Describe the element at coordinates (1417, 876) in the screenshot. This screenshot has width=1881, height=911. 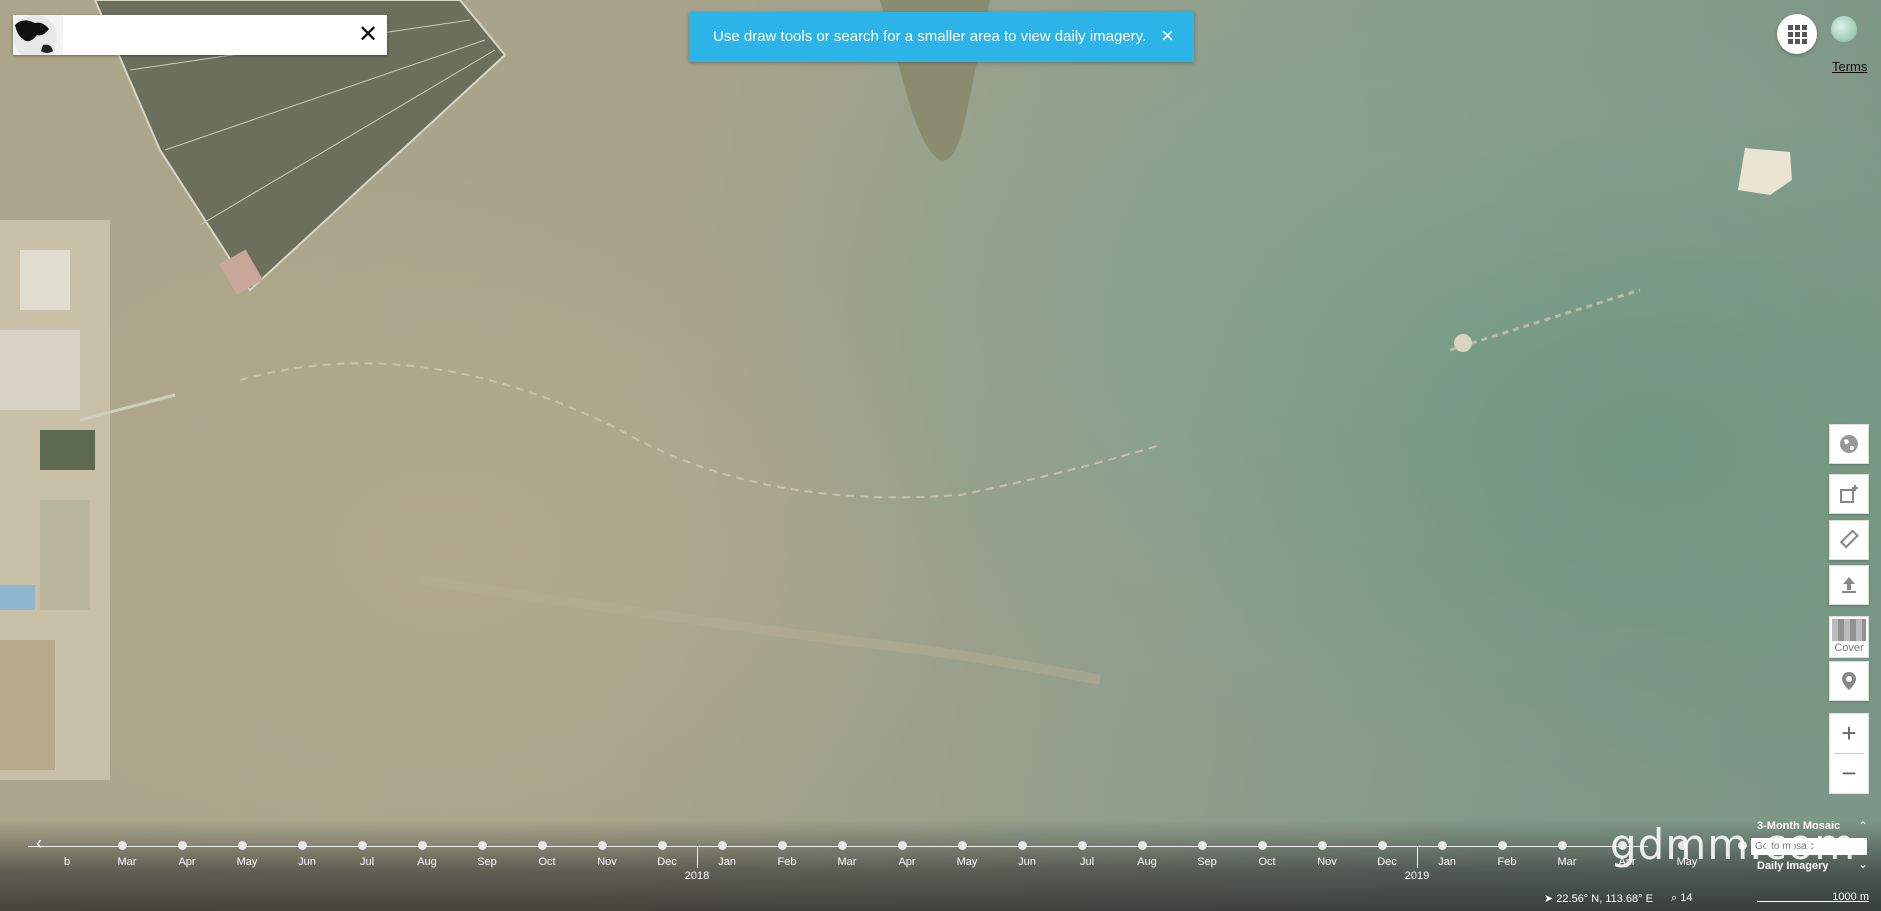
I see `timeline-year-label: 2019` at that location.